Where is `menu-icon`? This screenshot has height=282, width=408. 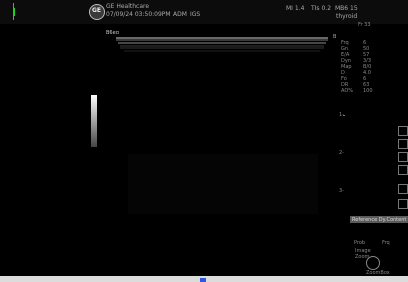
menu-icon is located at coordinates (403, 170).